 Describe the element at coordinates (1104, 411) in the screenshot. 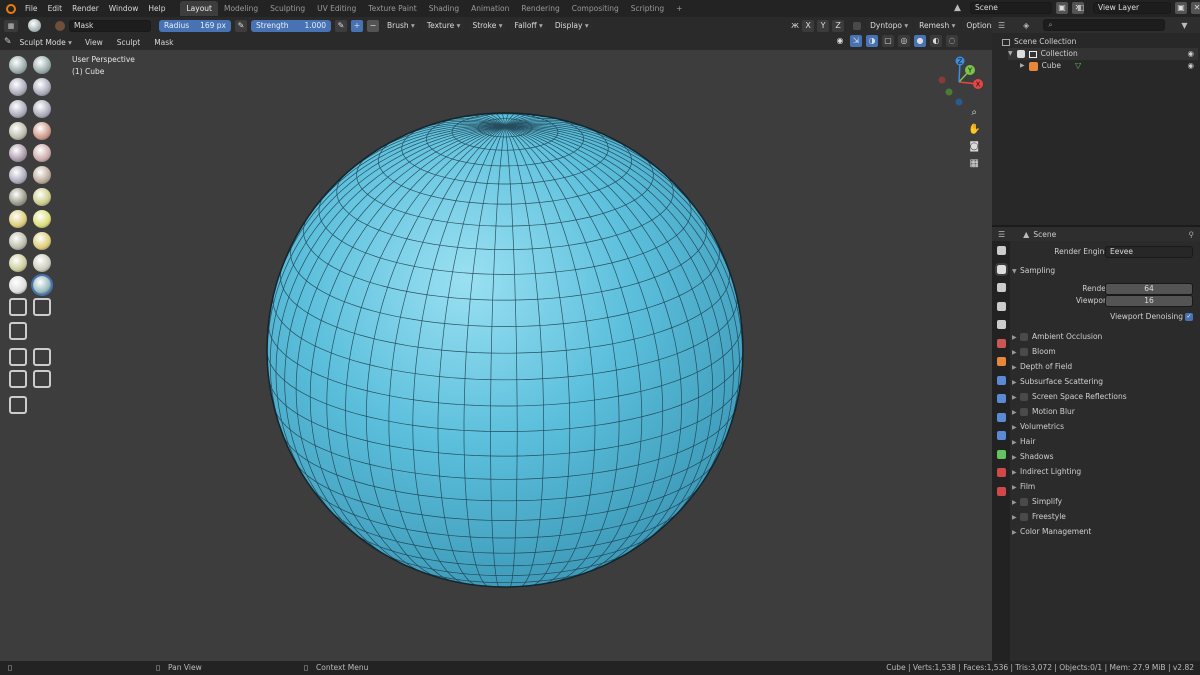

I see `panel-motion-blur: ▶ Motion Blur` at that location.